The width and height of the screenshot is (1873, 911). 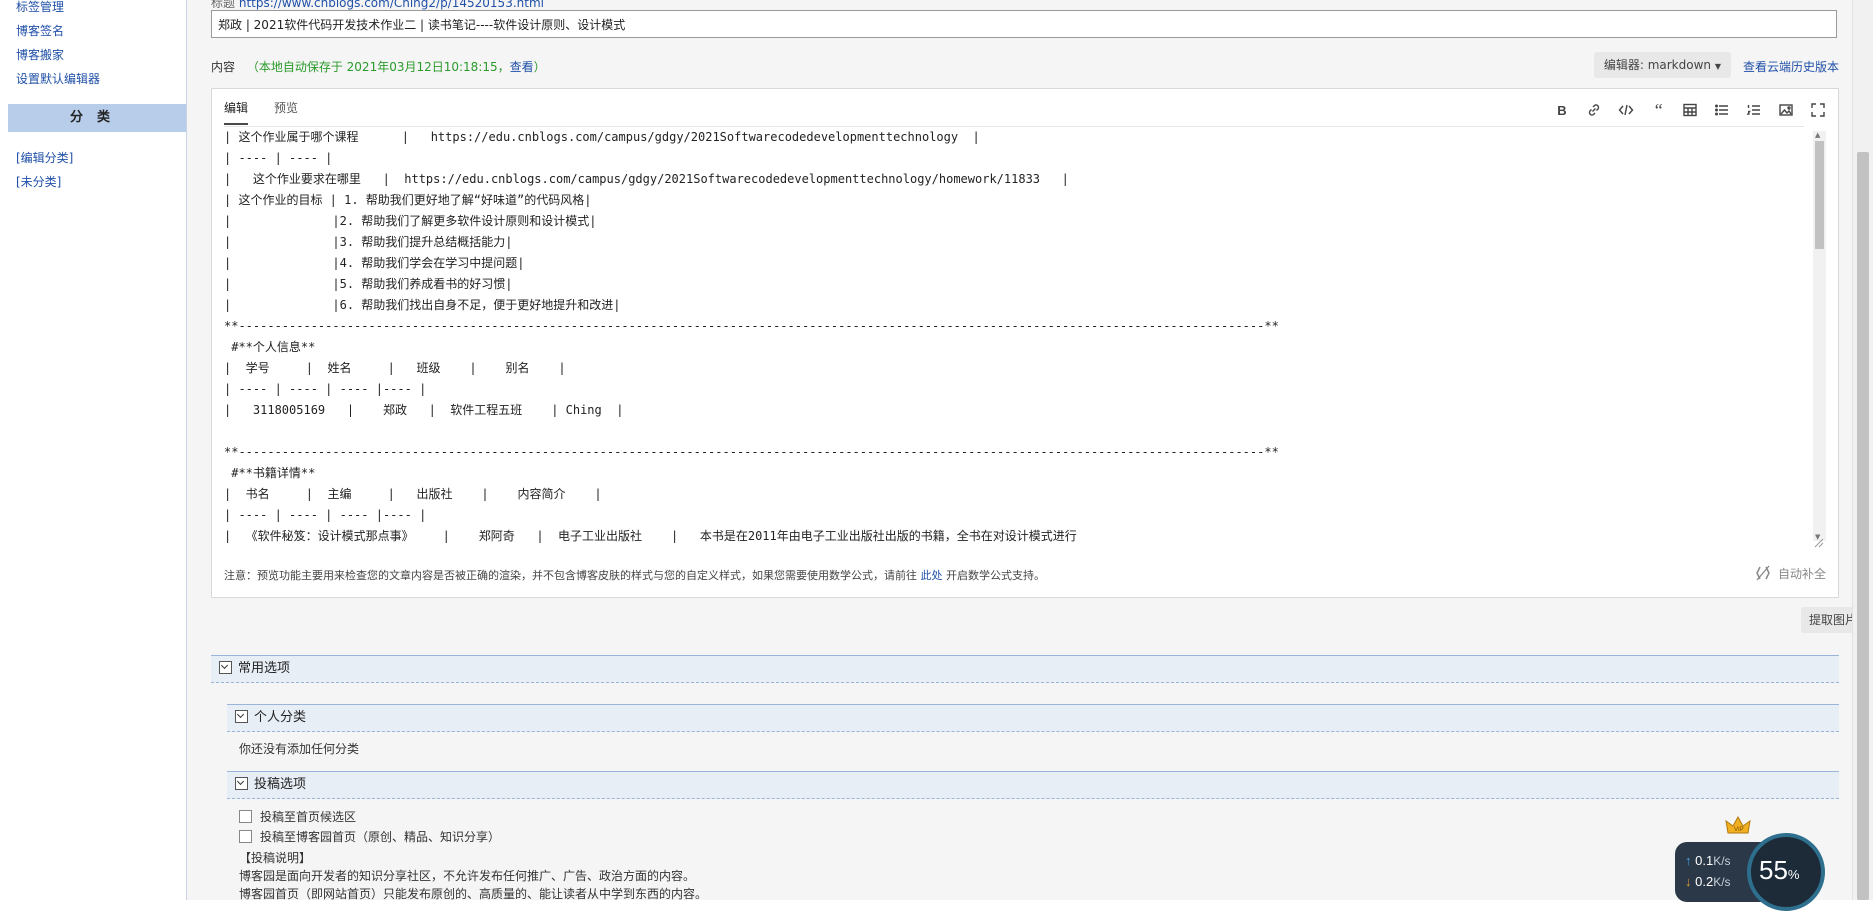 What do you see at coordinates (236, 112) in the screenshot?
I see `tab-edit: 编辑` at bounding box center [236, 112].